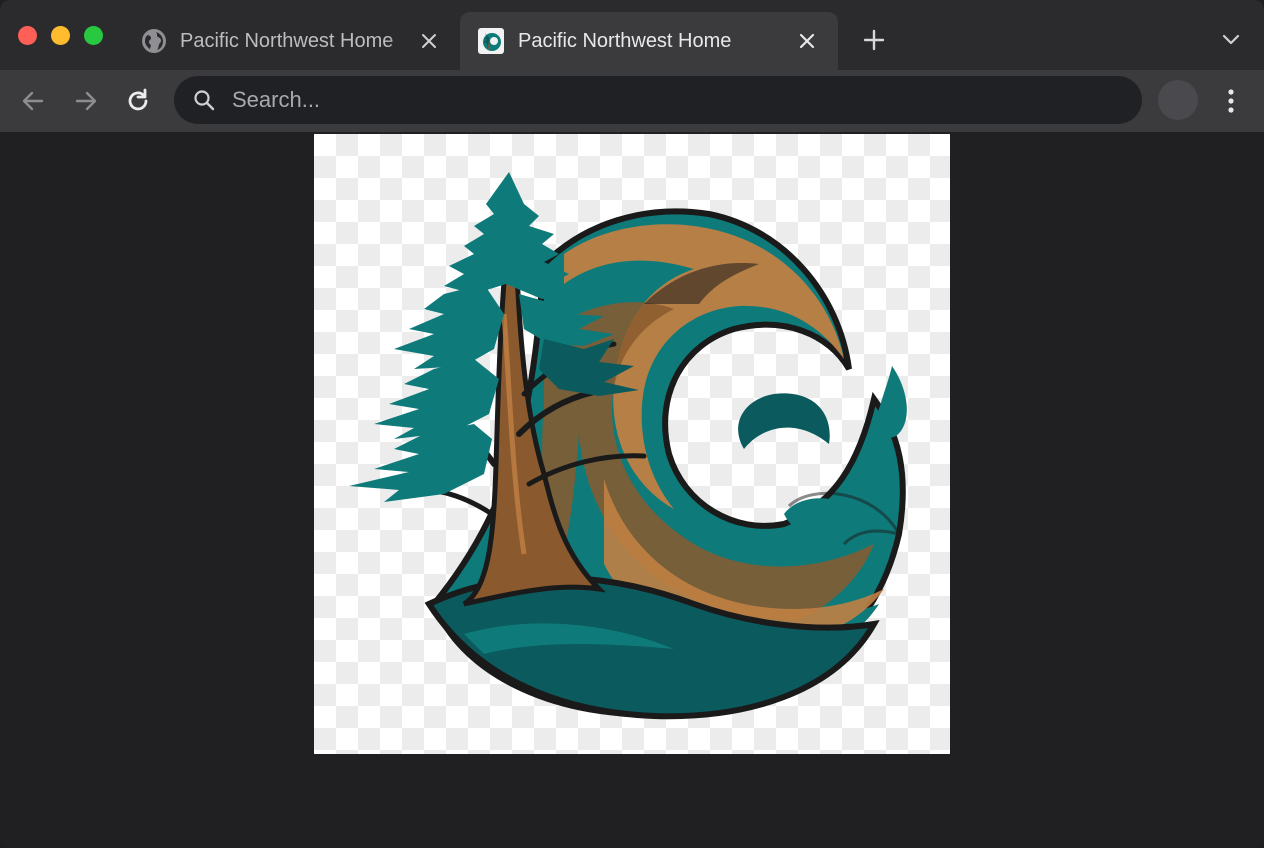 This screenshot has width=1264, height=848. I want to click on plus-icon, so click(874, 40).